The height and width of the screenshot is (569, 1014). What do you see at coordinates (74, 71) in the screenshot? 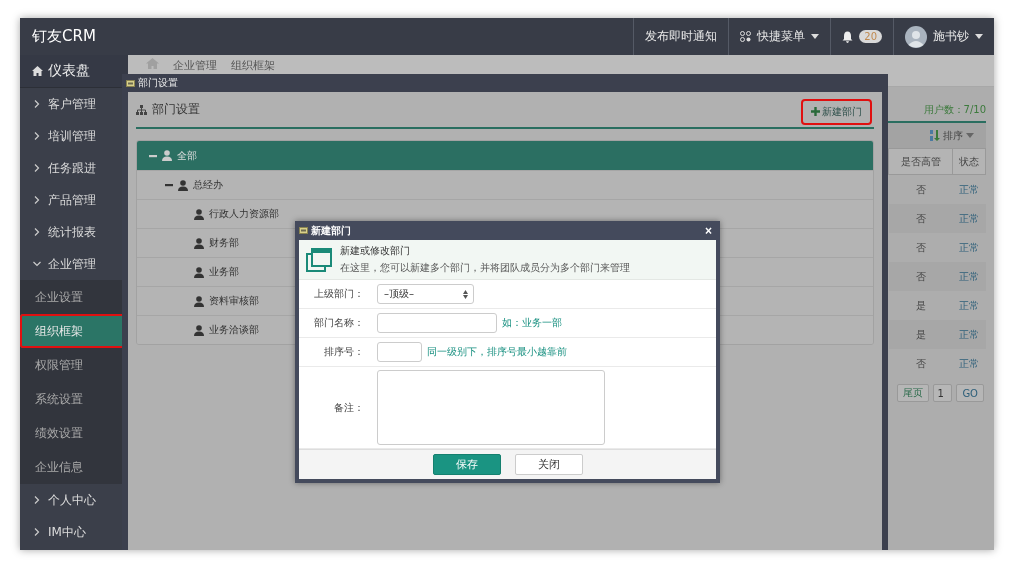
I see `dashboard-link: 仪表盘` at bounding box center [74, 71].